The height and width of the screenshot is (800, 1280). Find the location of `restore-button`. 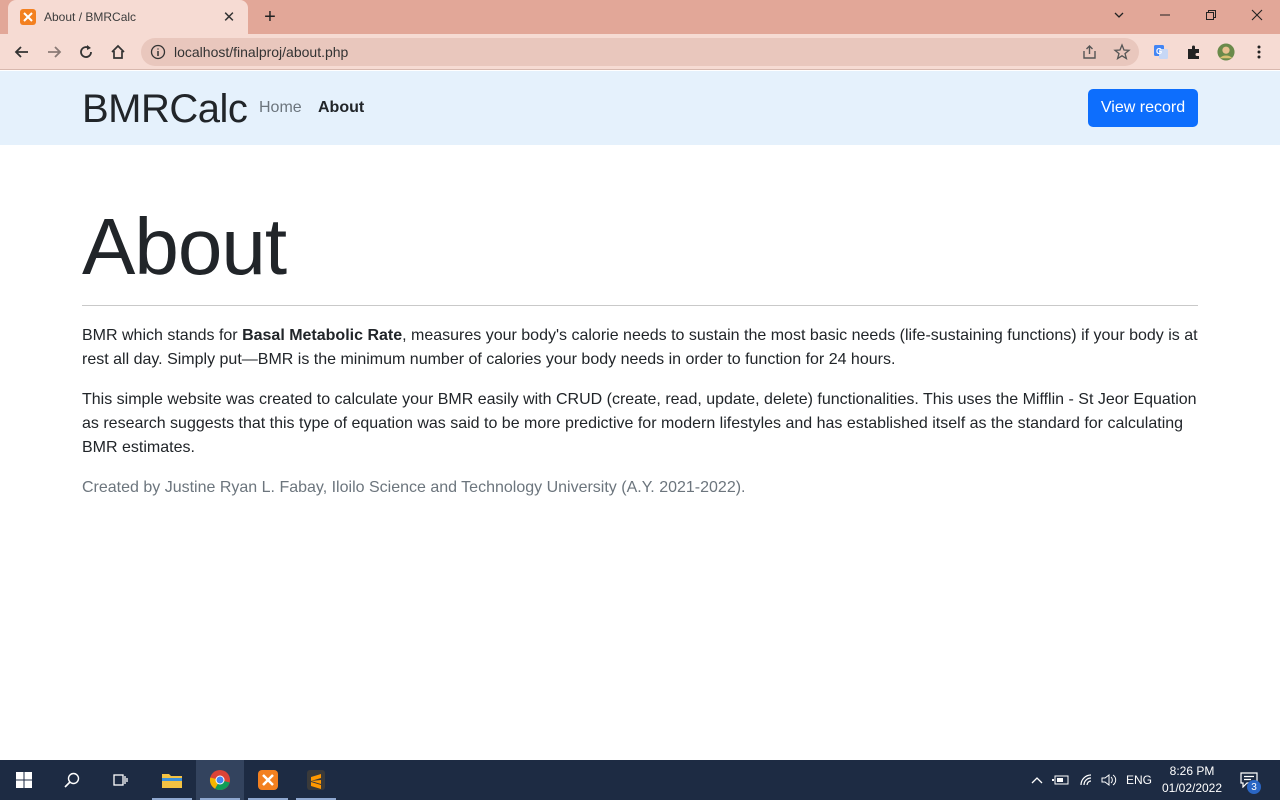

restore-button is located at coordinates (1211, 15).